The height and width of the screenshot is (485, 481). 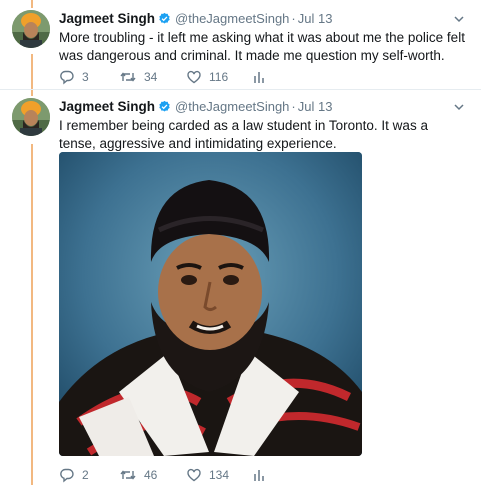 What do you see at coordinates (32, 4) in the screenshot?
I see `thread-connector` at bounding box center [32, 4].